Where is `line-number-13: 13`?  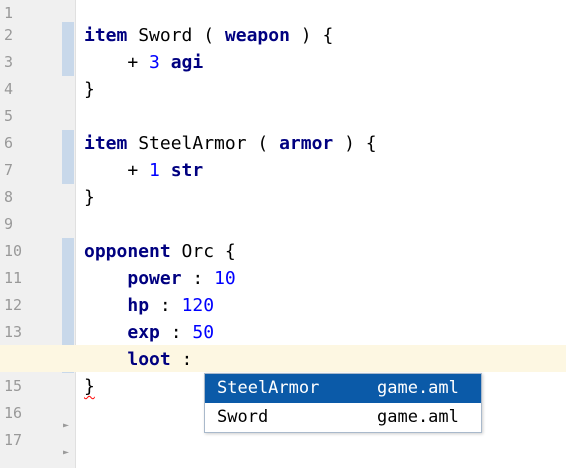 line-number-13: 13 is located at coordinates (13, 332).